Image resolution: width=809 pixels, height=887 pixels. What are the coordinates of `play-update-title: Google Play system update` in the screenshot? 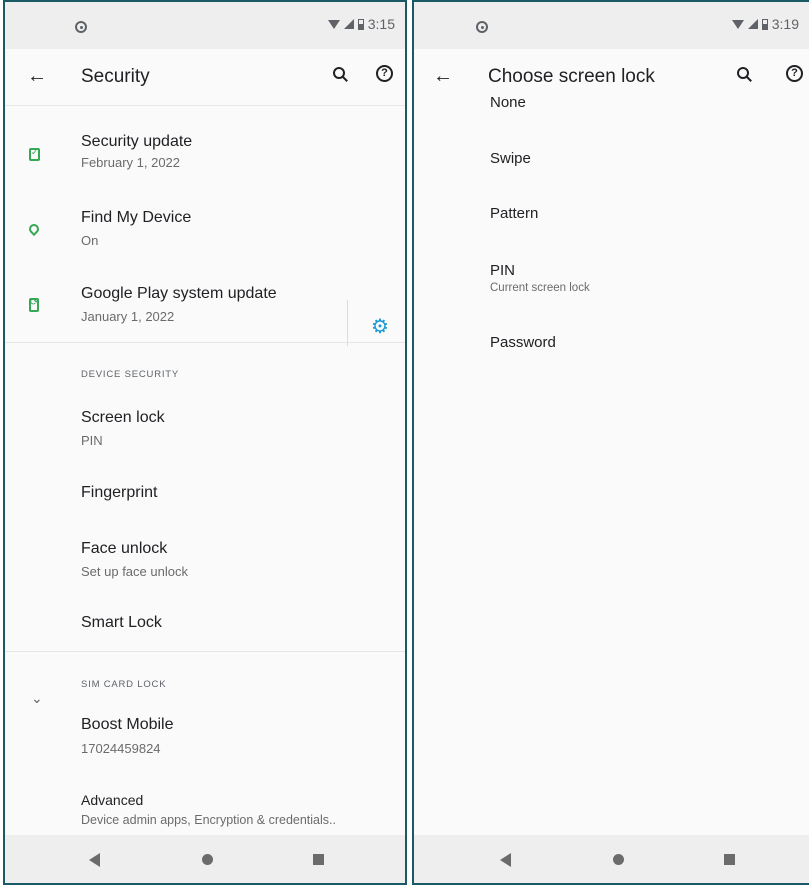 It's located at (179, 293).